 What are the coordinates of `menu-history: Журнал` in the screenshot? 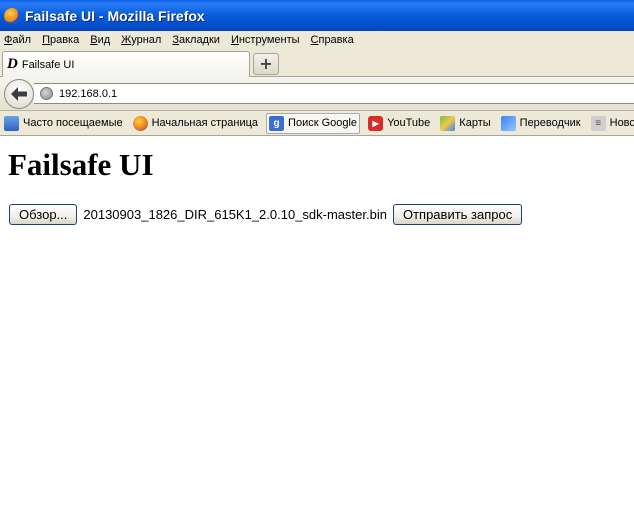 It's located at (141, 40).